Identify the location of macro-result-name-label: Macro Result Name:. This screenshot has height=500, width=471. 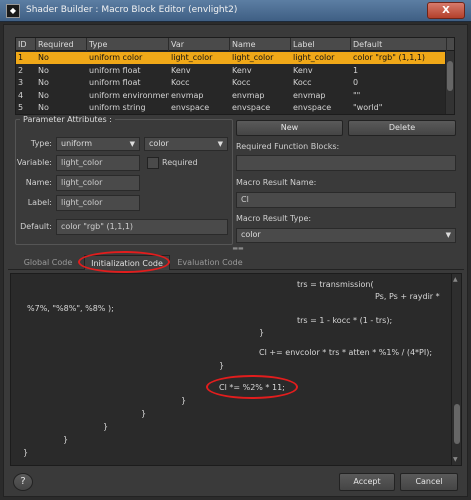
(276, 182).